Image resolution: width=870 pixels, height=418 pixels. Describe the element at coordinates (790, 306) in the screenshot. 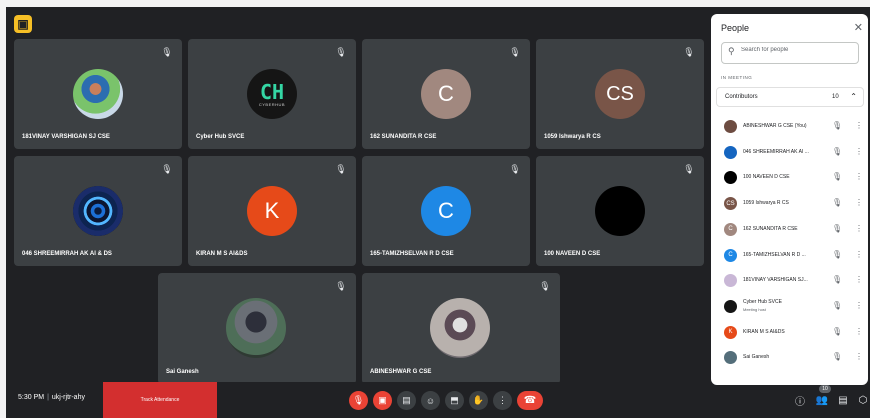

I see `participant-row: Cyber Hub SVCE Meeting host 🎙 ⋮` at that location.